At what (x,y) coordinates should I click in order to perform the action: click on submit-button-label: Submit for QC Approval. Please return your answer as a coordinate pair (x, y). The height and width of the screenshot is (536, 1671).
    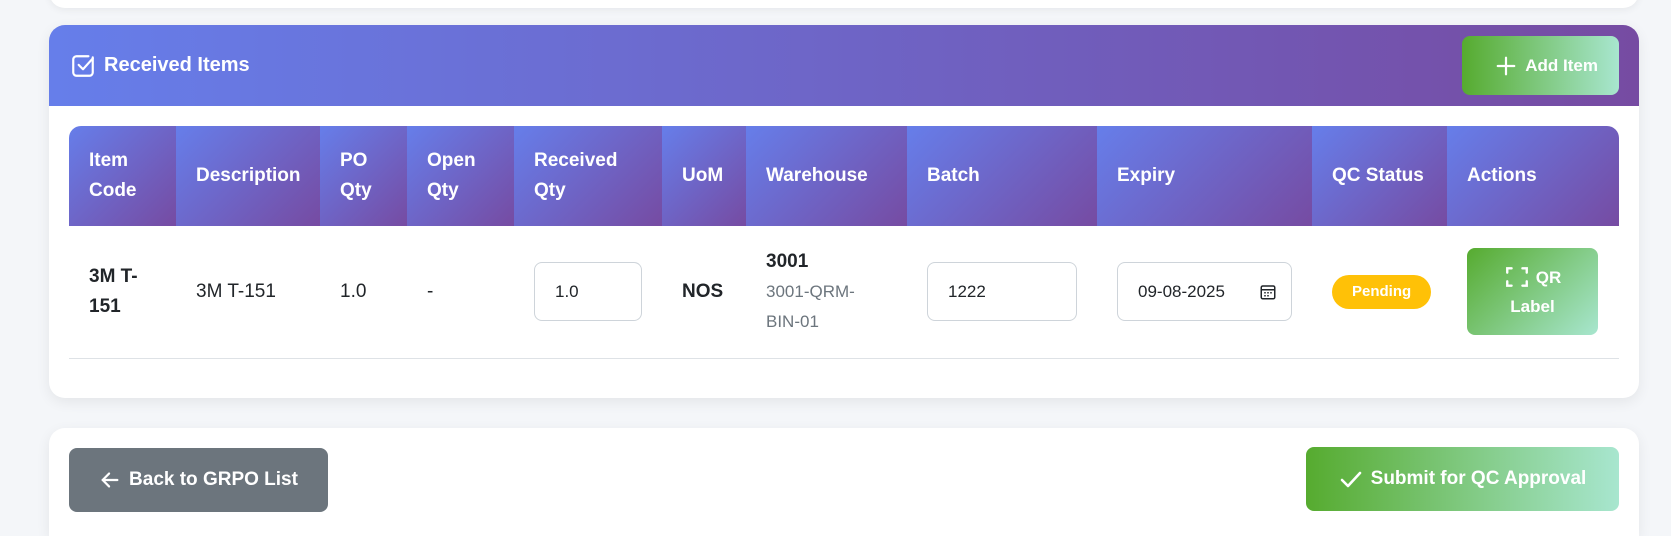
    Looking at the image, I should click on (1478, 478).